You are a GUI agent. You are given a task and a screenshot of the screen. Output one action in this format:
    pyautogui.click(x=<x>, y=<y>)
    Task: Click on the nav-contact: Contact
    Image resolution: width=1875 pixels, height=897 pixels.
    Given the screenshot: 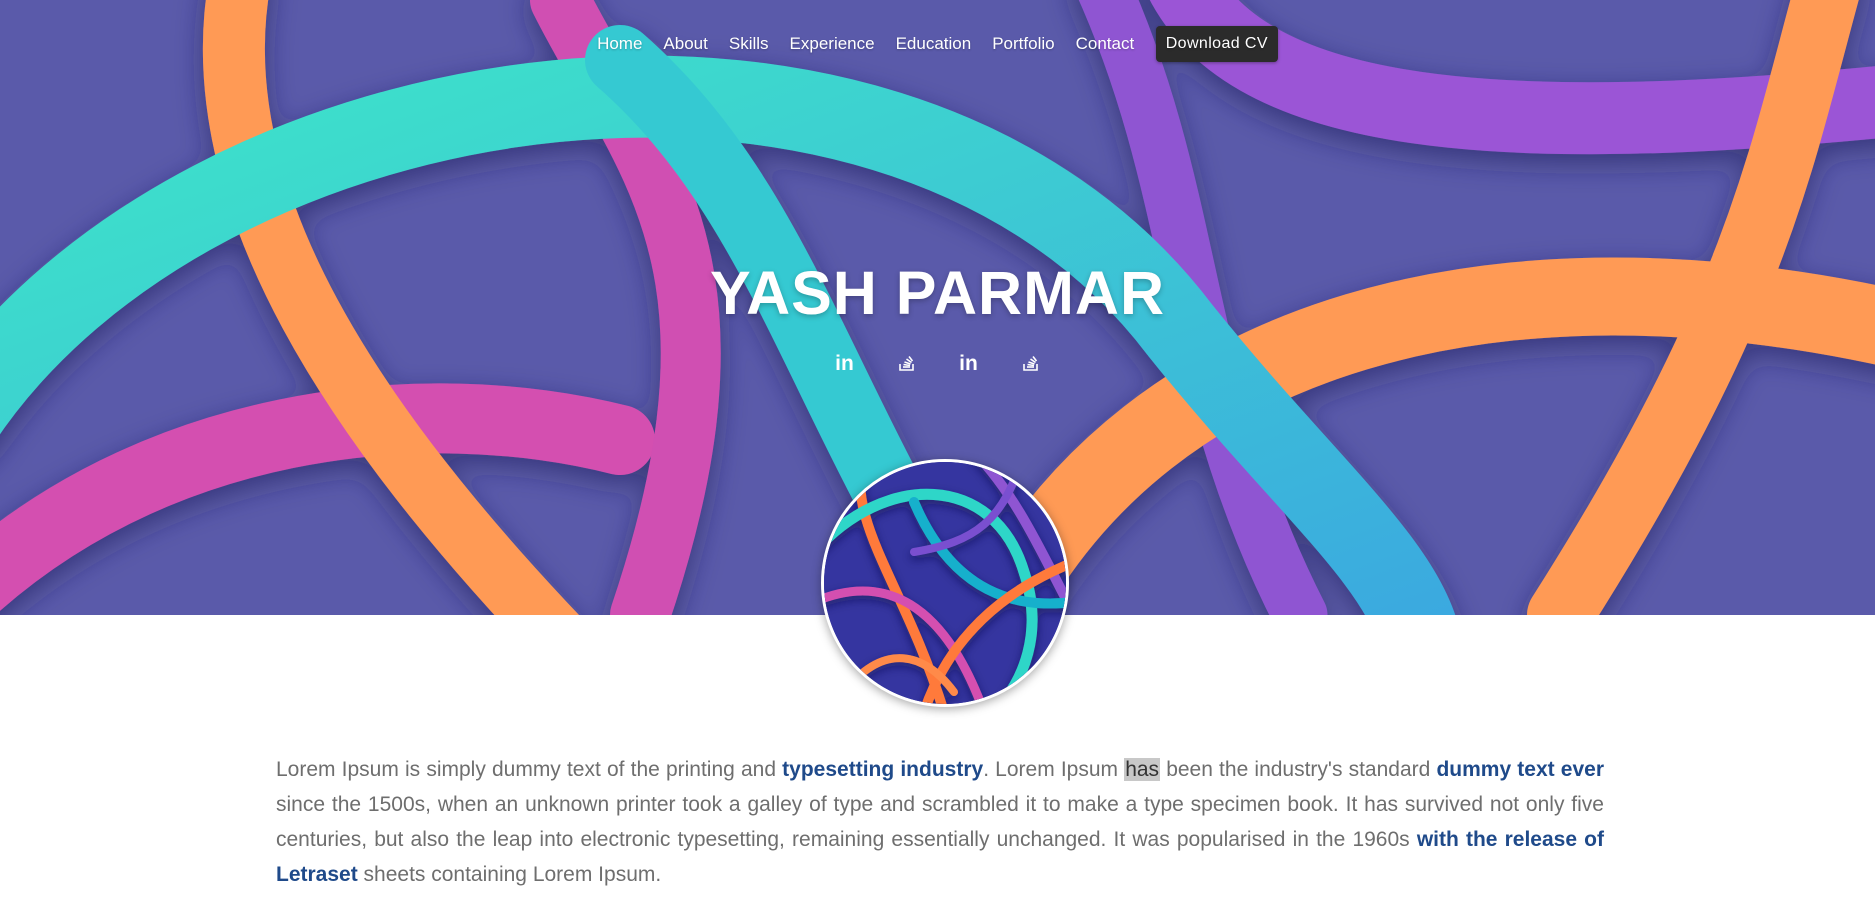 What is the action you would take?
    pyautogui.click(x=1105, y=44)
    